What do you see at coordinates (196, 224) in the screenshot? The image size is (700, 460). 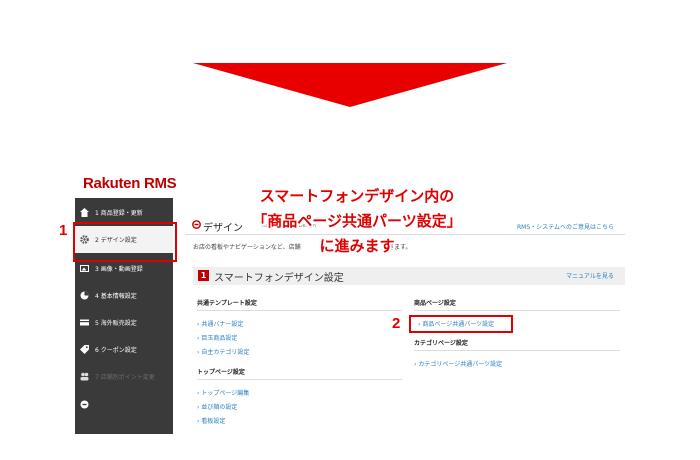 I see `design-section-icon` at bounding box center [196, 224].